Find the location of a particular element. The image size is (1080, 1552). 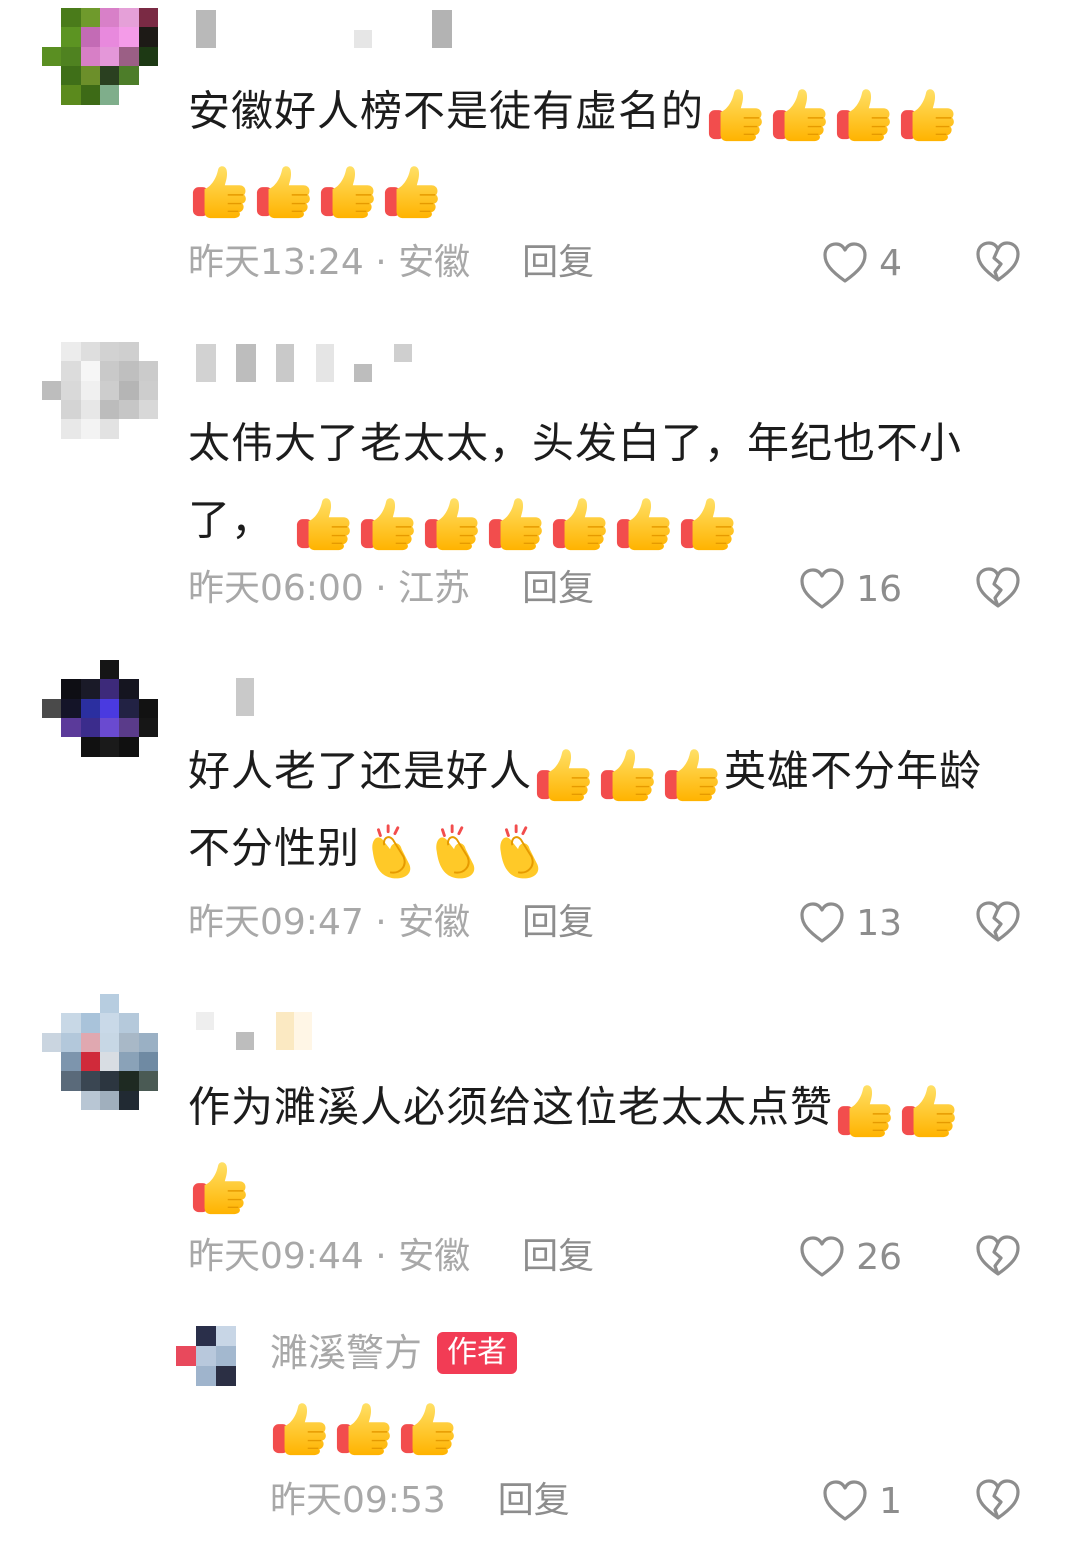

timestamp: 昨天13:24 is located at coordinates (276, 262).